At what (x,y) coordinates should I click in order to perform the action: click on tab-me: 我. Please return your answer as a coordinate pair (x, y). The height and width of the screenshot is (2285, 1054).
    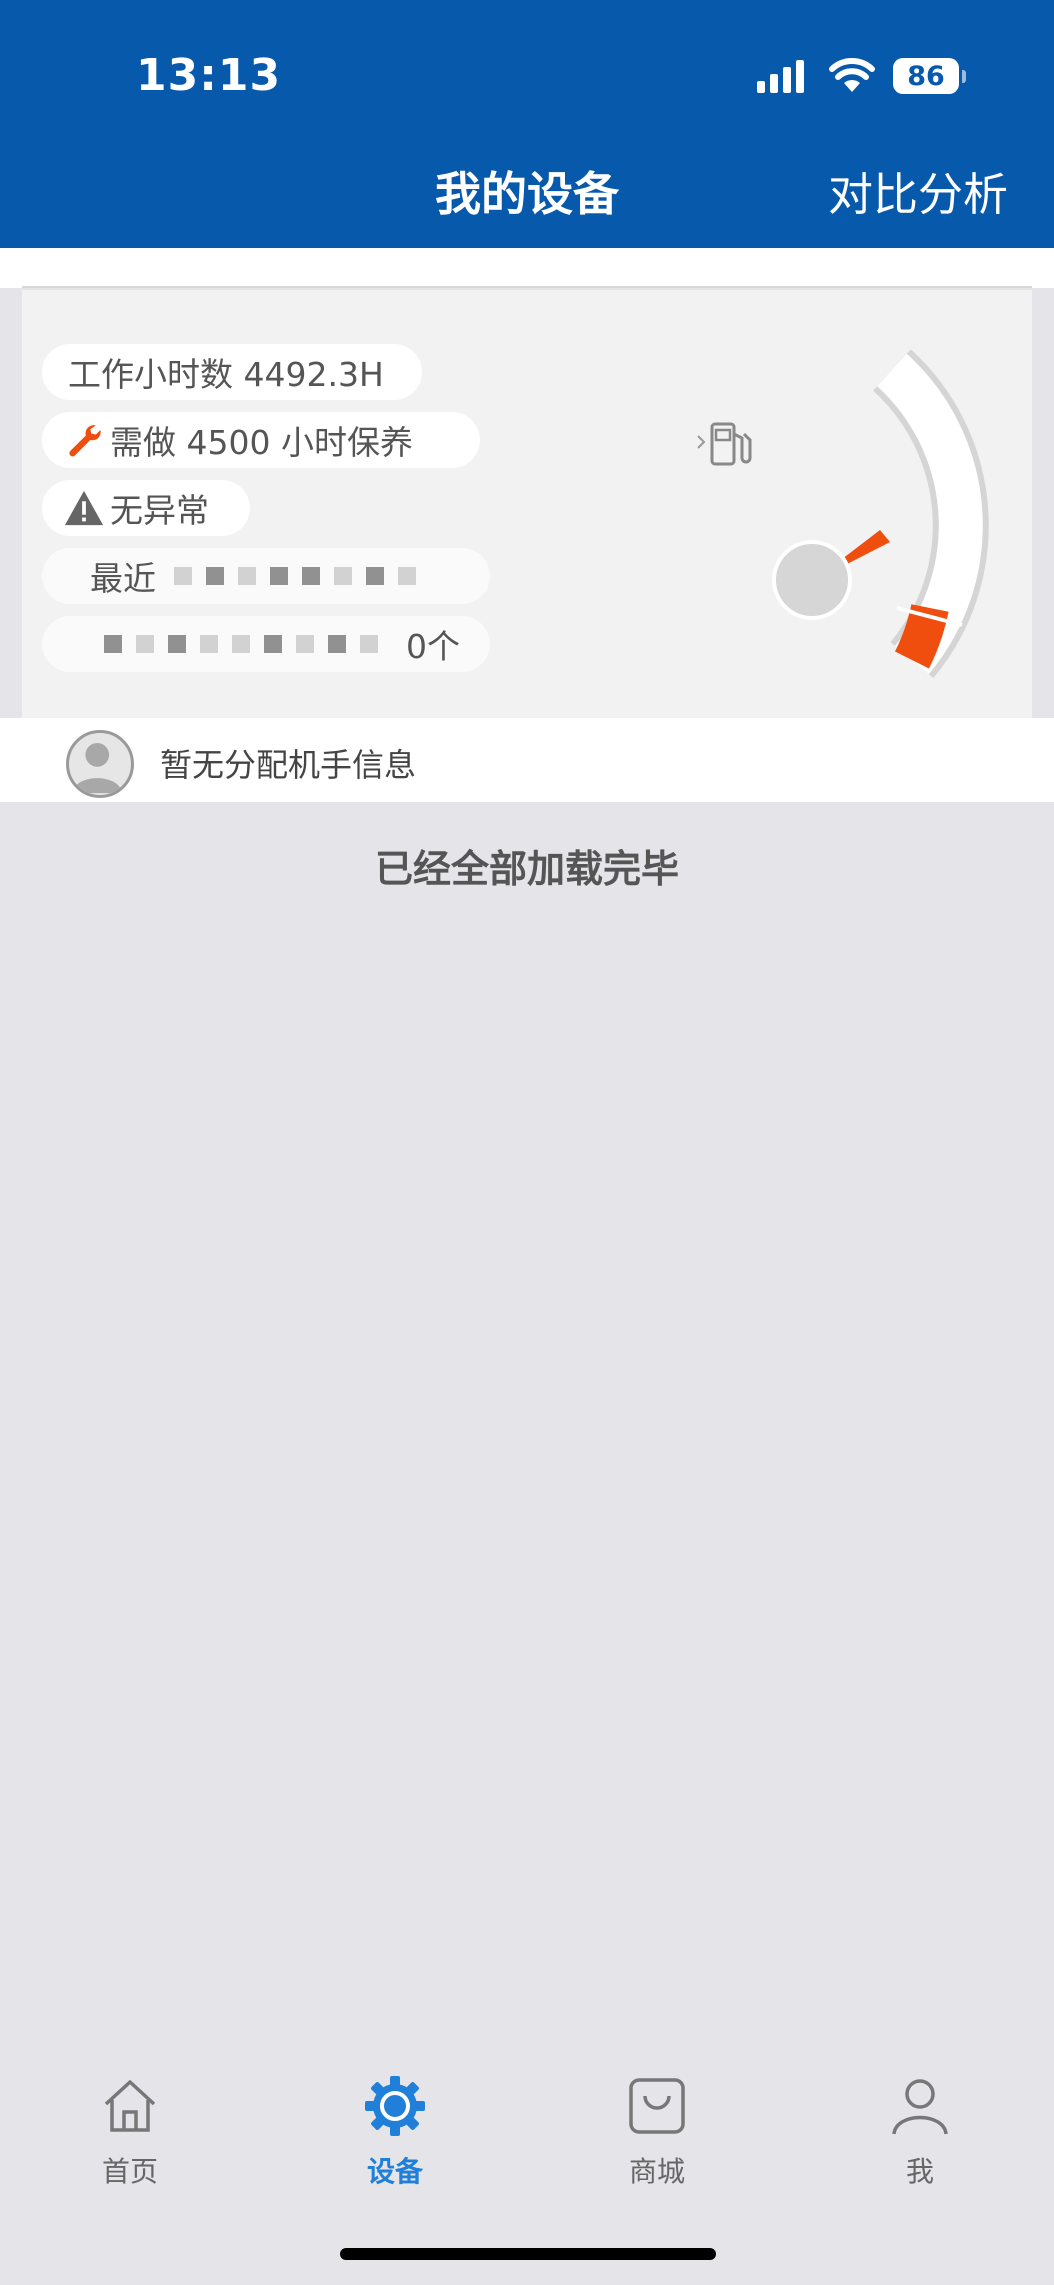
    Looking at the image, I should click on (920, 2132).